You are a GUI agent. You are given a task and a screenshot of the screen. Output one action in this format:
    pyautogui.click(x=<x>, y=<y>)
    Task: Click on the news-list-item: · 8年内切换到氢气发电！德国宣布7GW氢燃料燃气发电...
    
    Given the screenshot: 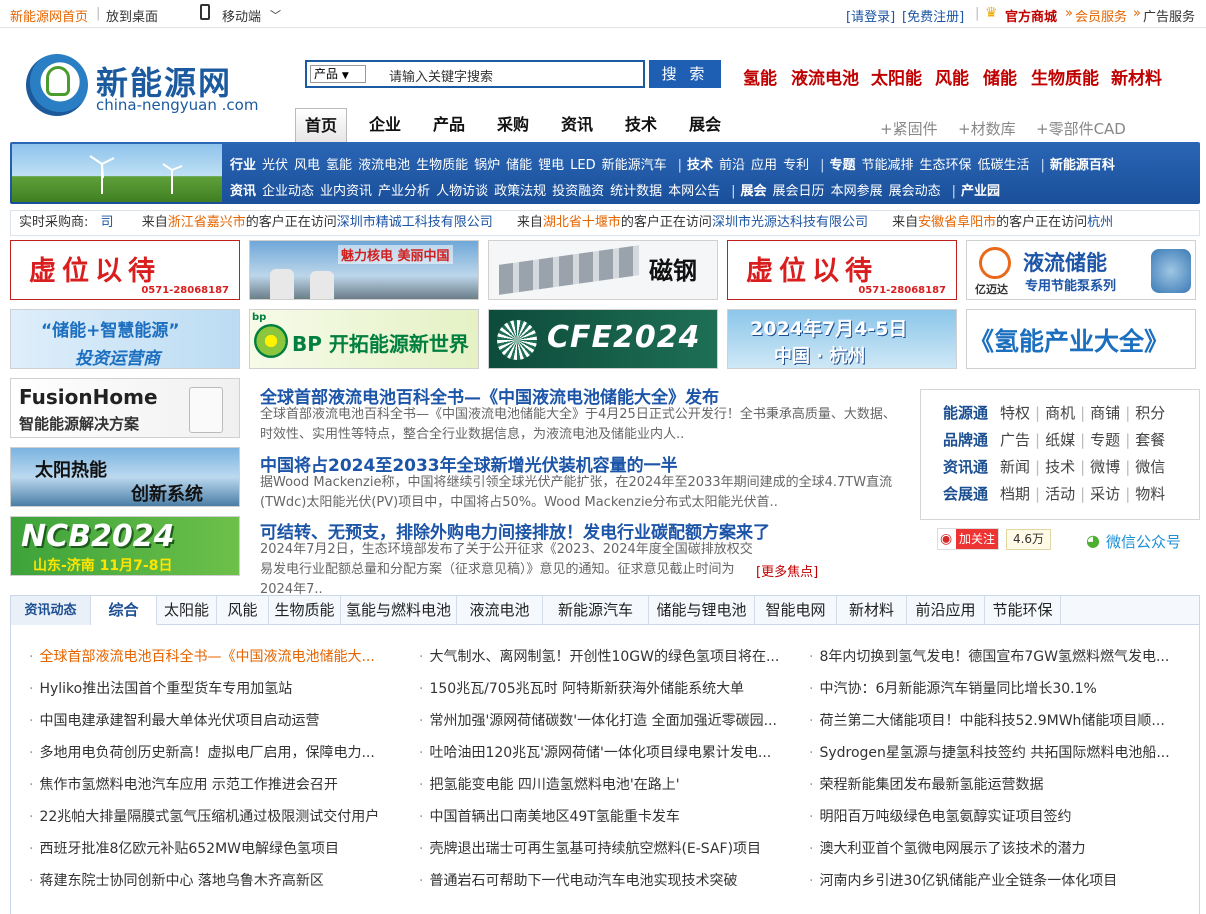 What is the action you would take?
    pyautogui.click(x=996, y=656)
    